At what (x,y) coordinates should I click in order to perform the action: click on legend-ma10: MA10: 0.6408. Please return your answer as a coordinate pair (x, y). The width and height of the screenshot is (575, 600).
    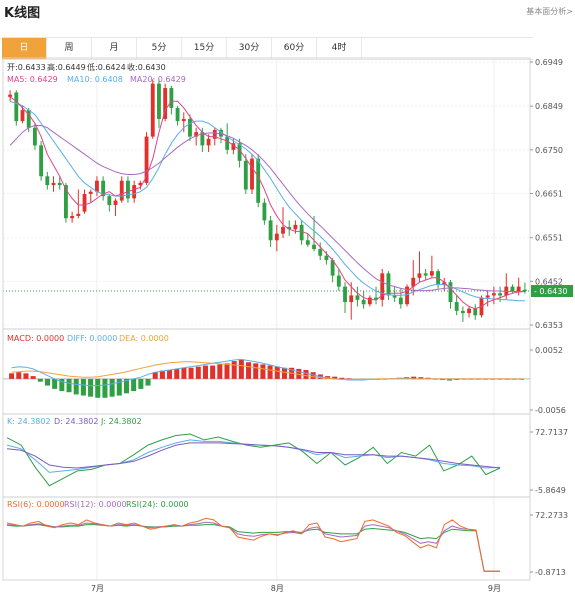
    Looking at the image, I should click on (95, 79).